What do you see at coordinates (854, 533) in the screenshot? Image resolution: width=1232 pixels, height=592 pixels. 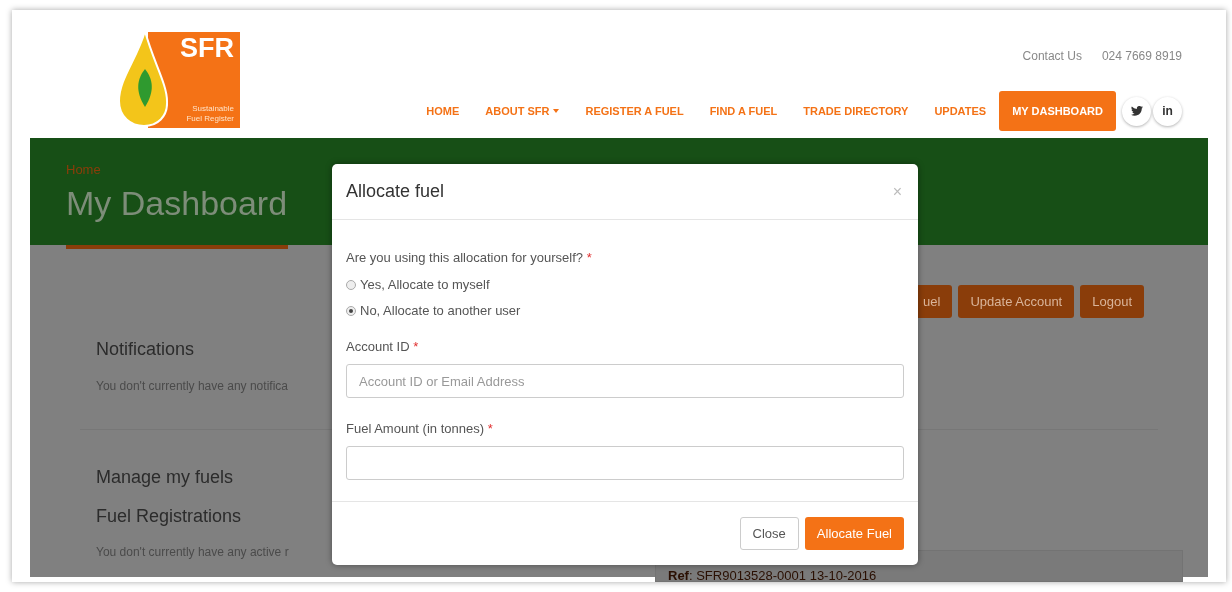 I see `allocate-button: Allocate Fuel` at bounding box center [854, 533].